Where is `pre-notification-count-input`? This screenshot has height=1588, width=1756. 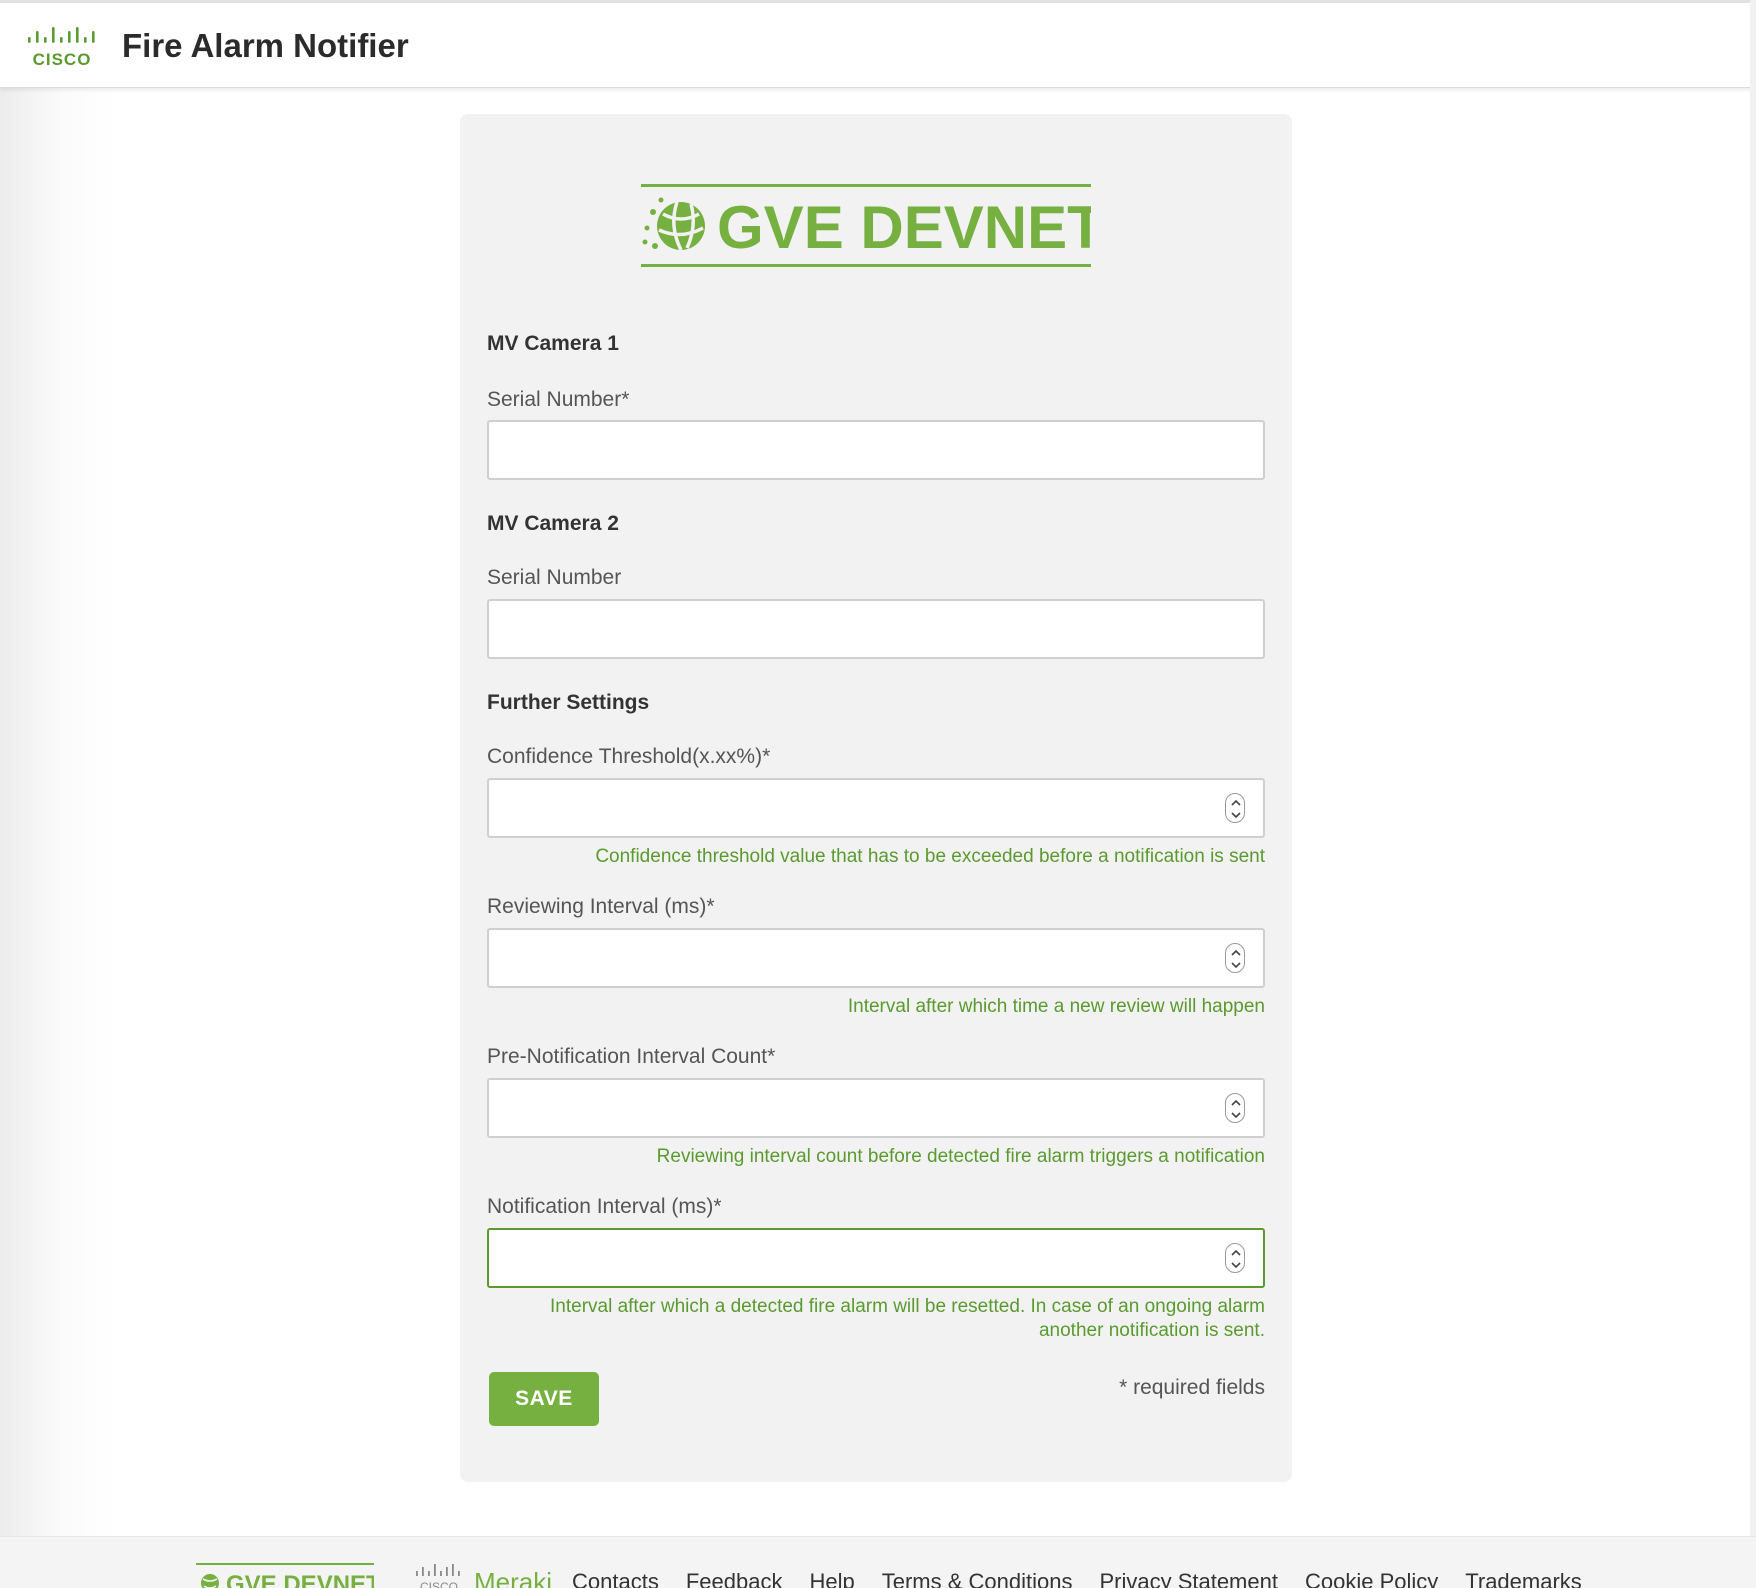 pre-notification-count-input is located at coordinates (876, 1108).